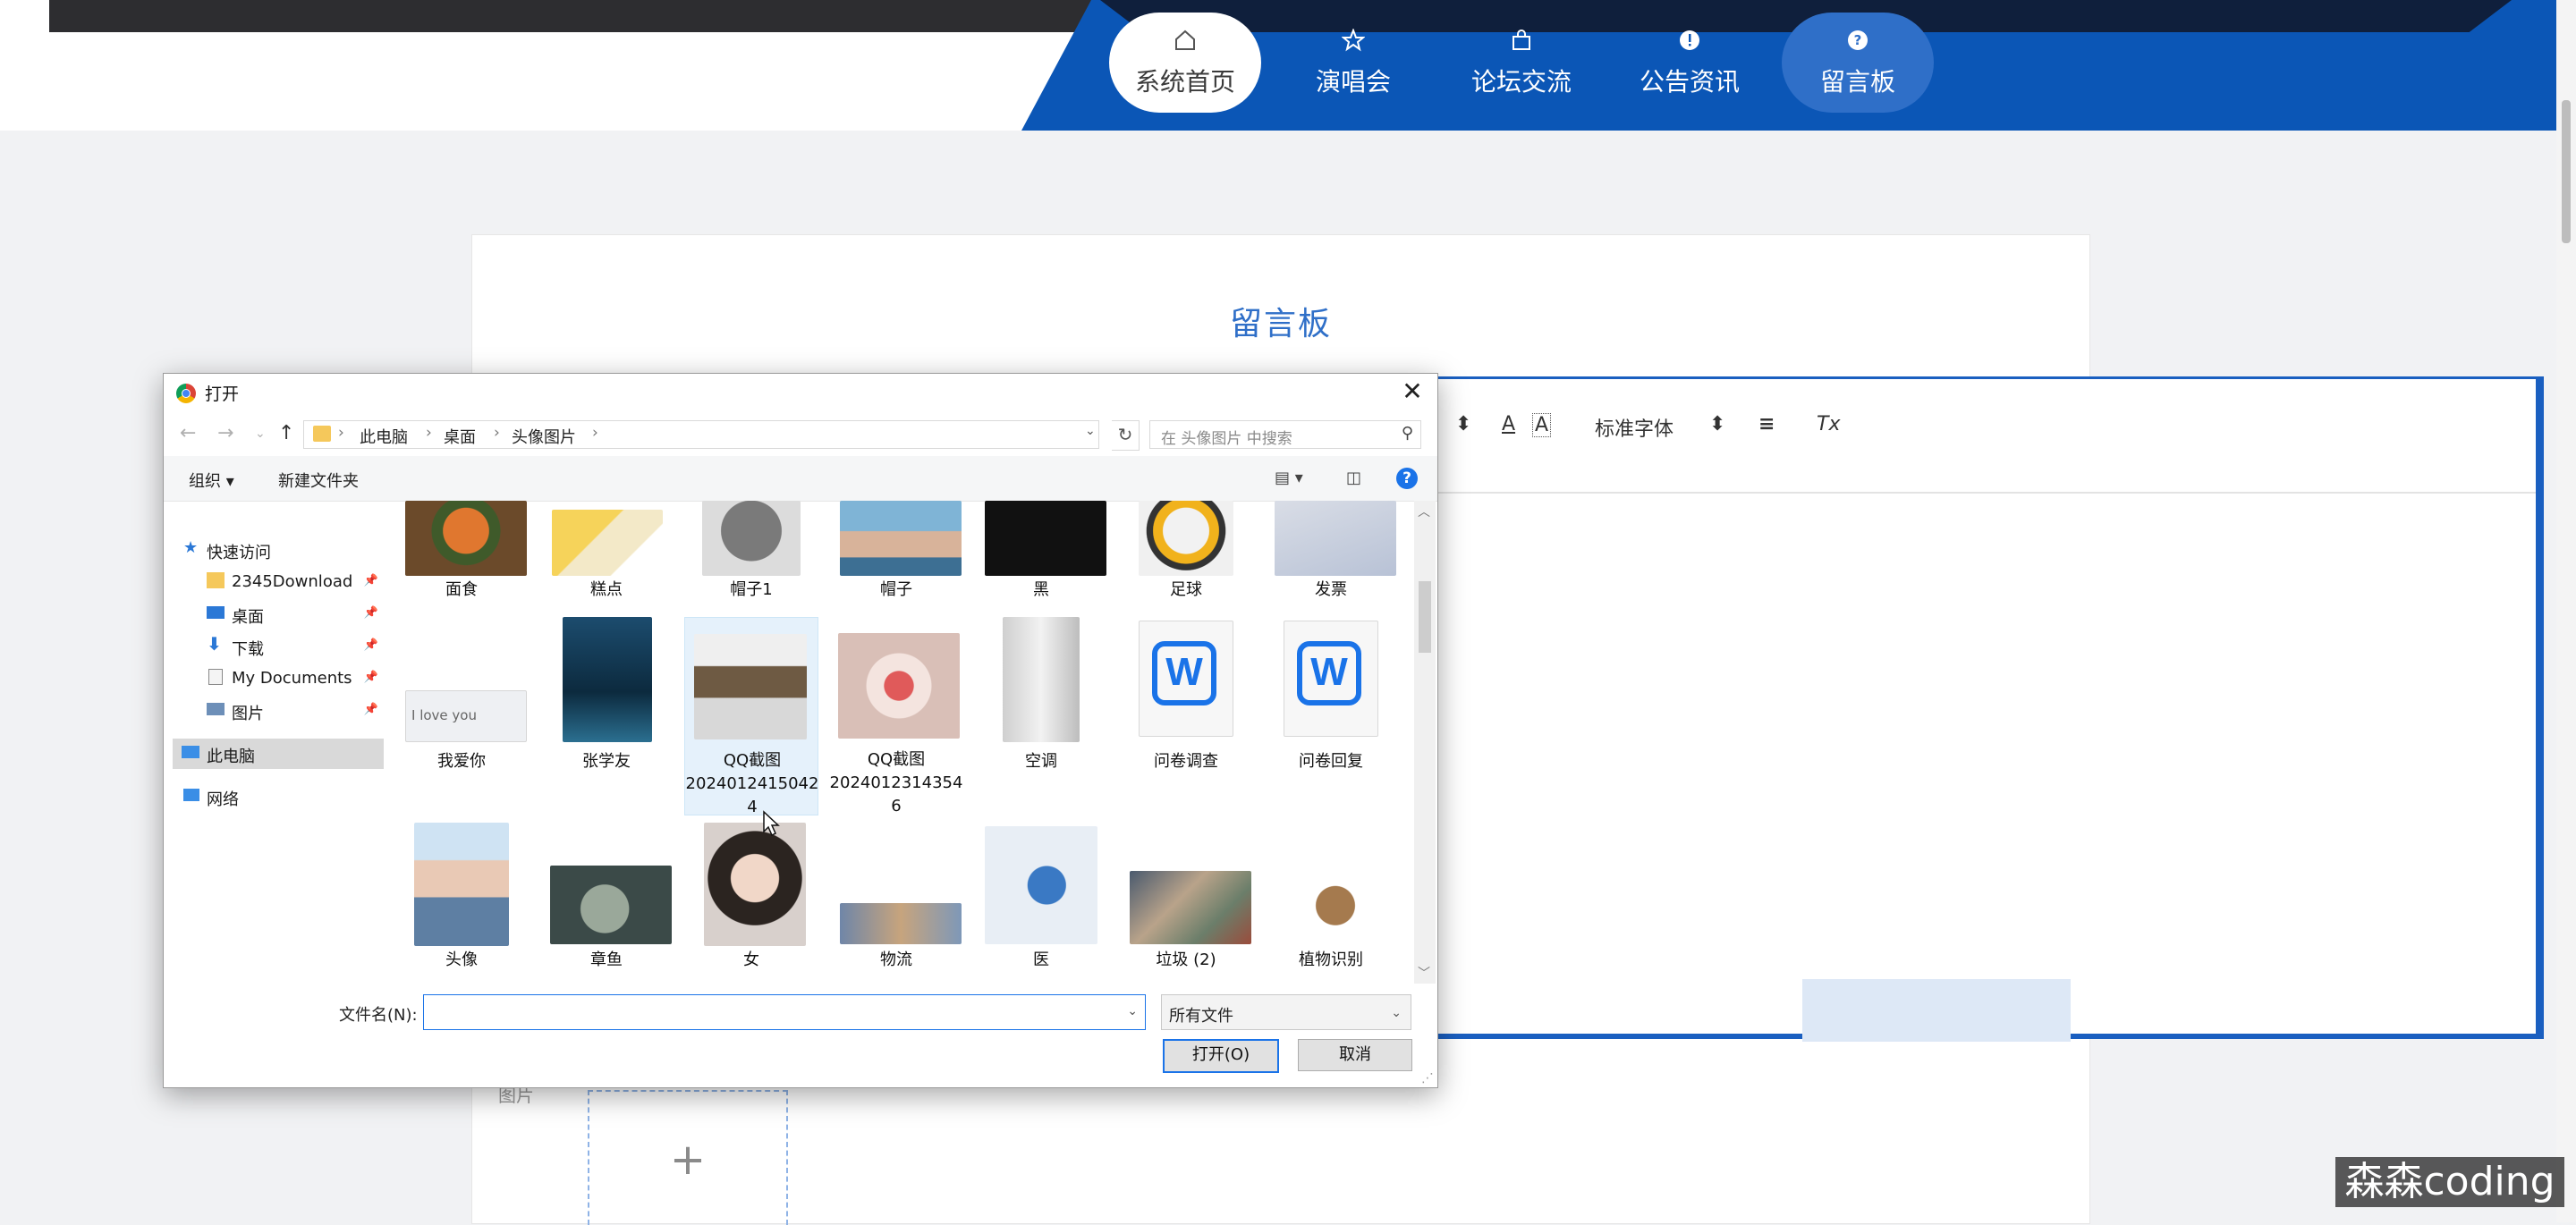  Describe the element at coordinates (1542, 425) in the screenshot. I see `bg-color-icon: A` at that location.